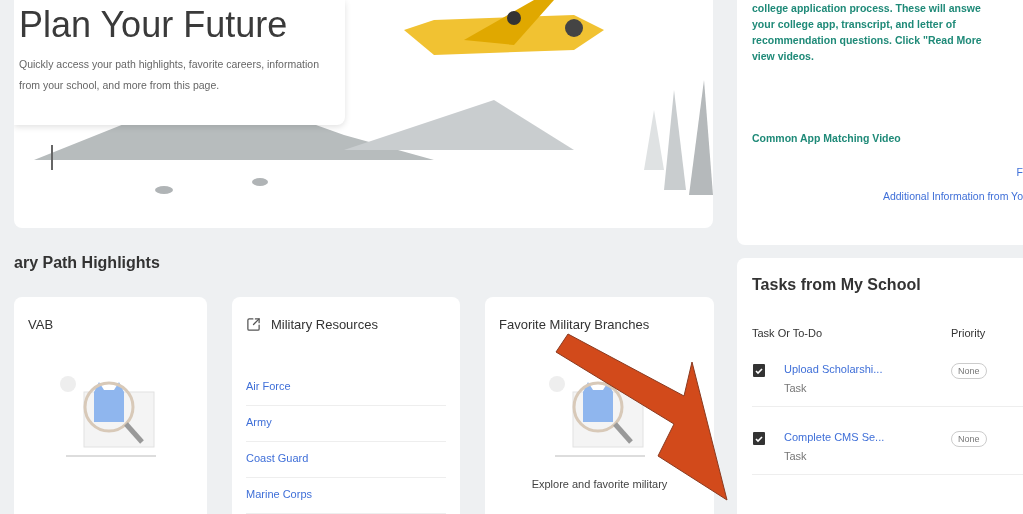 The image size is (1023, 514). I want to click on resource-link: Air Force, so click(346, 388).